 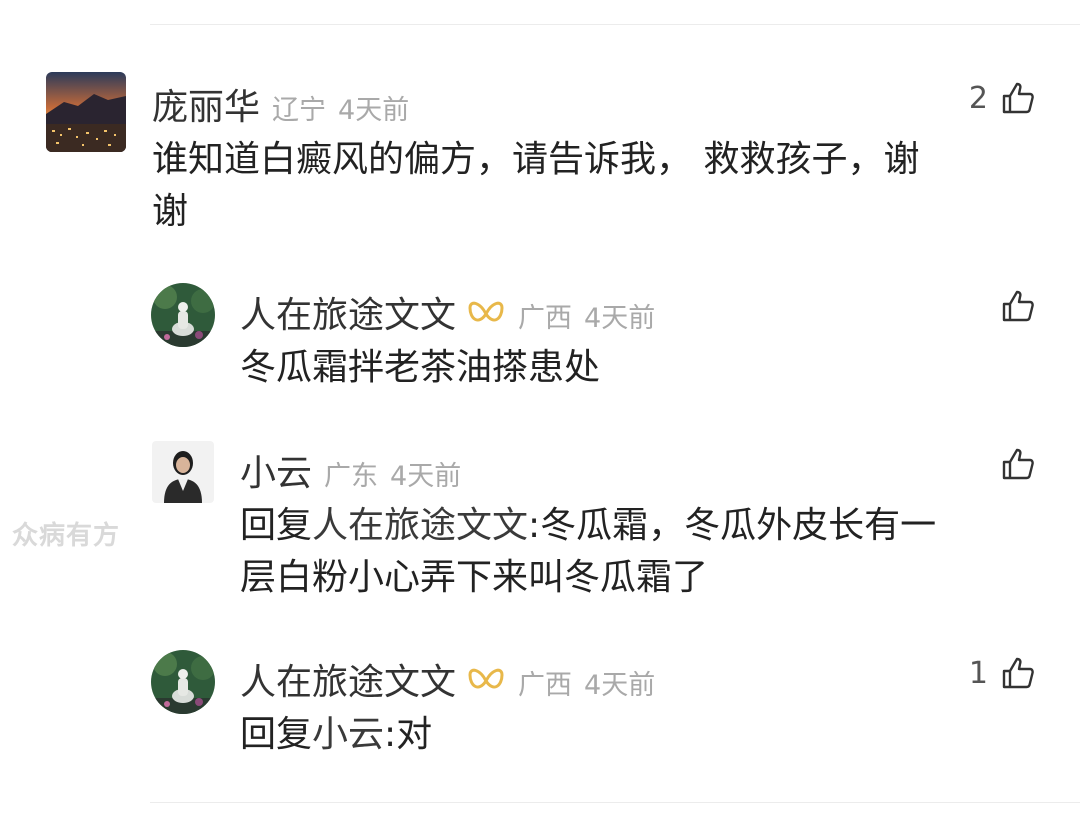 I want to click on author-name: 庞丽华, so click(x=206, y=104).